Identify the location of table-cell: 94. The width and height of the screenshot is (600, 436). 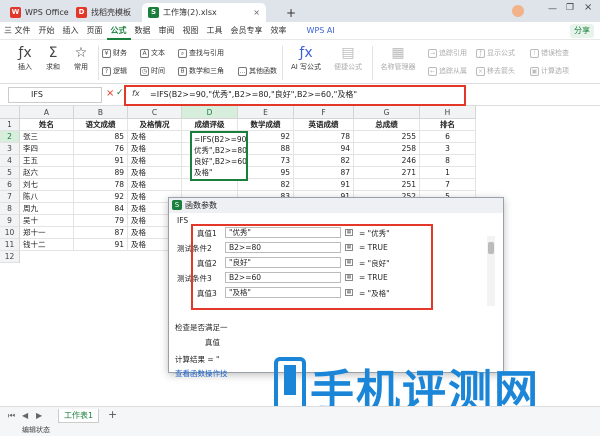
(324, 149).